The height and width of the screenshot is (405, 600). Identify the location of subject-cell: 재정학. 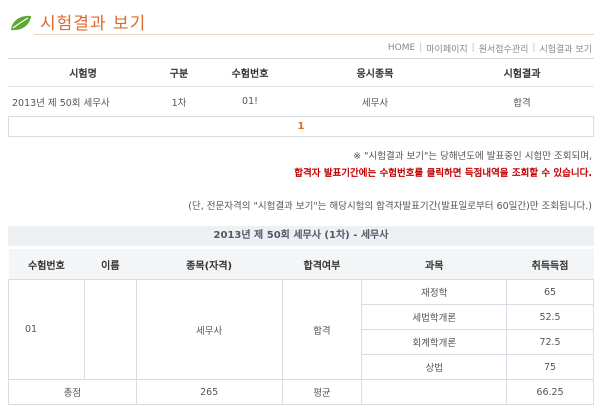
(434, 292).